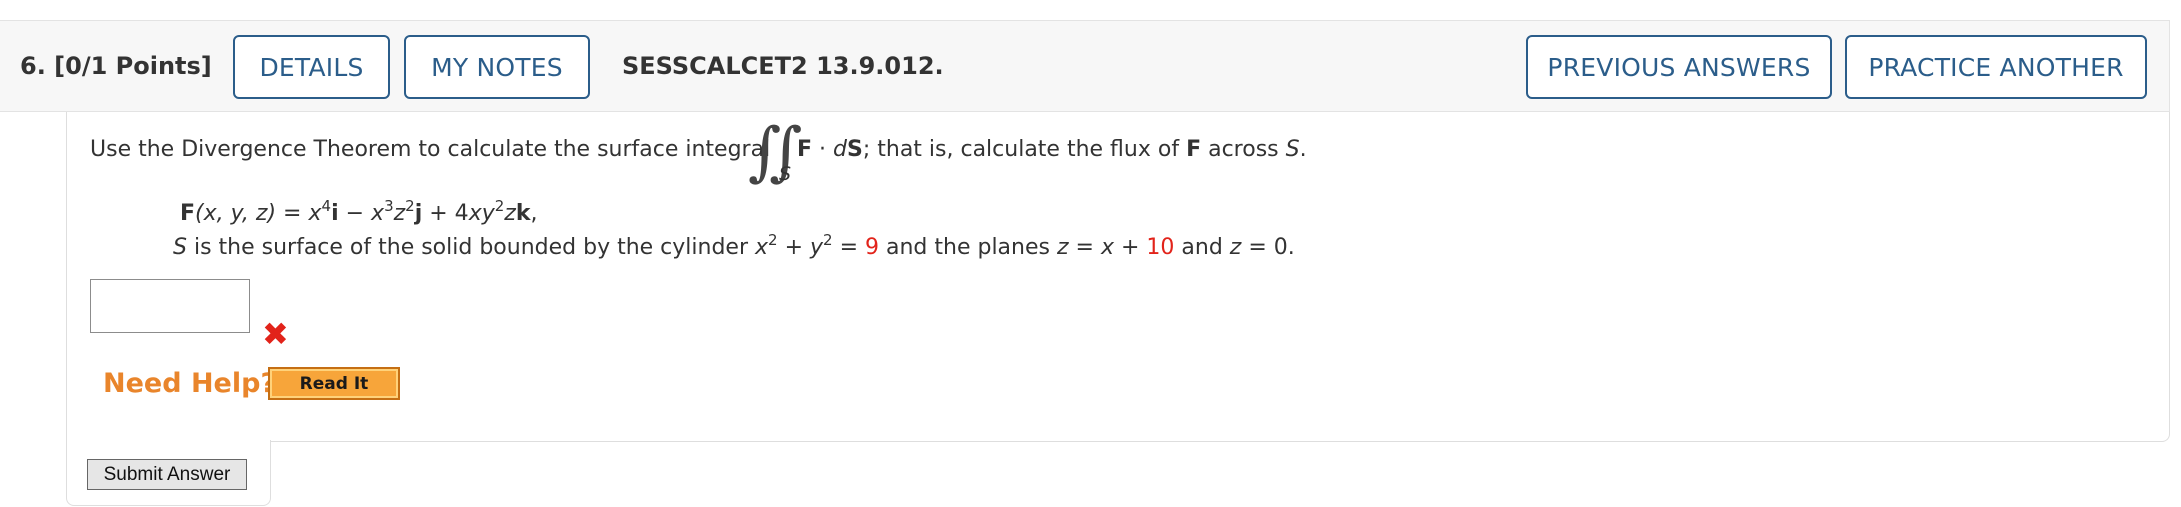  Describe the element at coordinates (968, 247) in the screenshot. I see `surface-text2: and the planes` at that location.